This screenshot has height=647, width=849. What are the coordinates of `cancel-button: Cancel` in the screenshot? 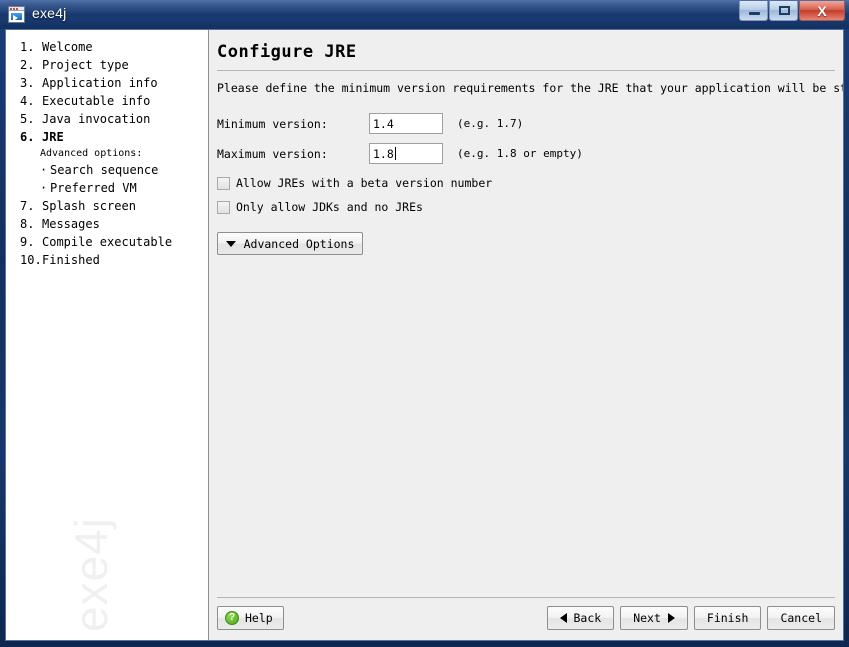 It's located at (801, 618).